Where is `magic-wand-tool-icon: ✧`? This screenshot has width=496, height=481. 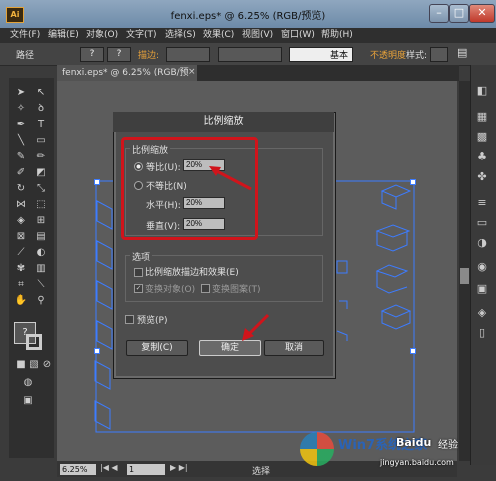
magic-wand-tool-icon: ✧ is located at coordinates (21, 109).